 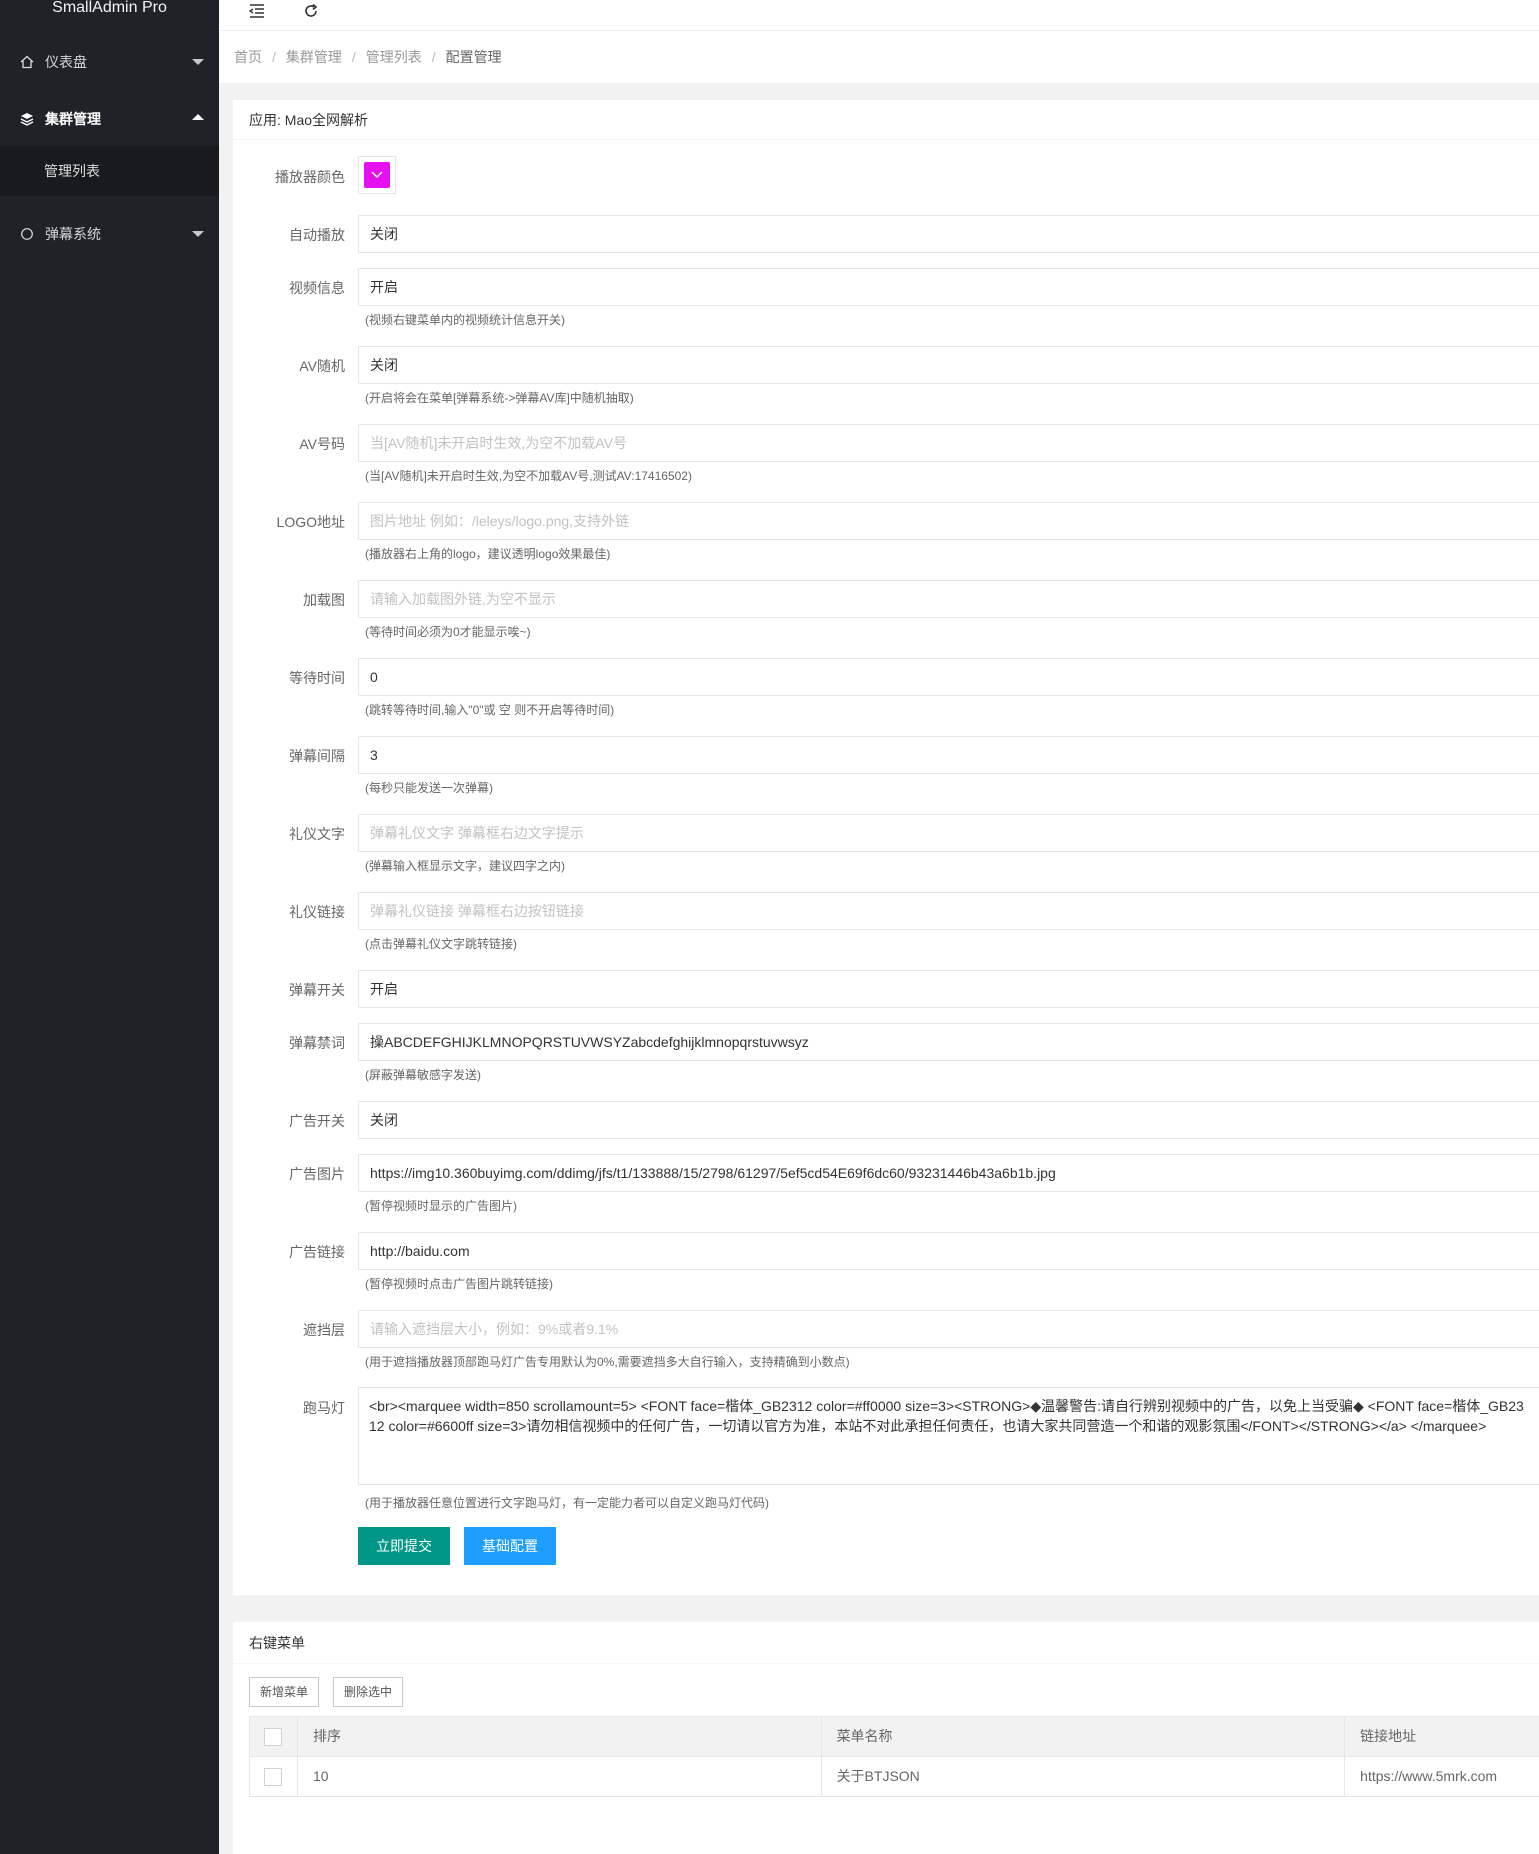 I want to click on delete-selected-button: 删除选中, so click(x=368, y=1692).